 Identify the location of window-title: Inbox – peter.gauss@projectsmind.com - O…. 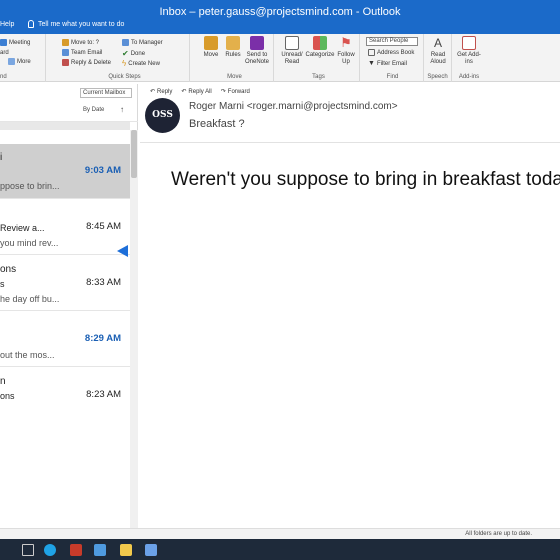
(280, 12).